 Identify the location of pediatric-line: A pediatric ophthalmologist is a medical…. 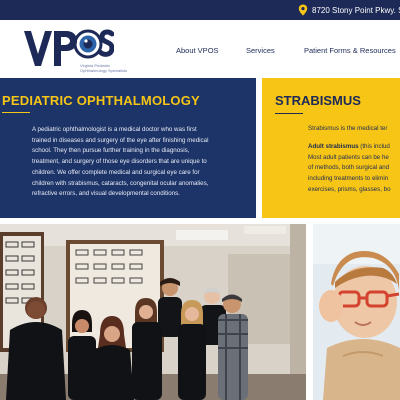
(114, 129).